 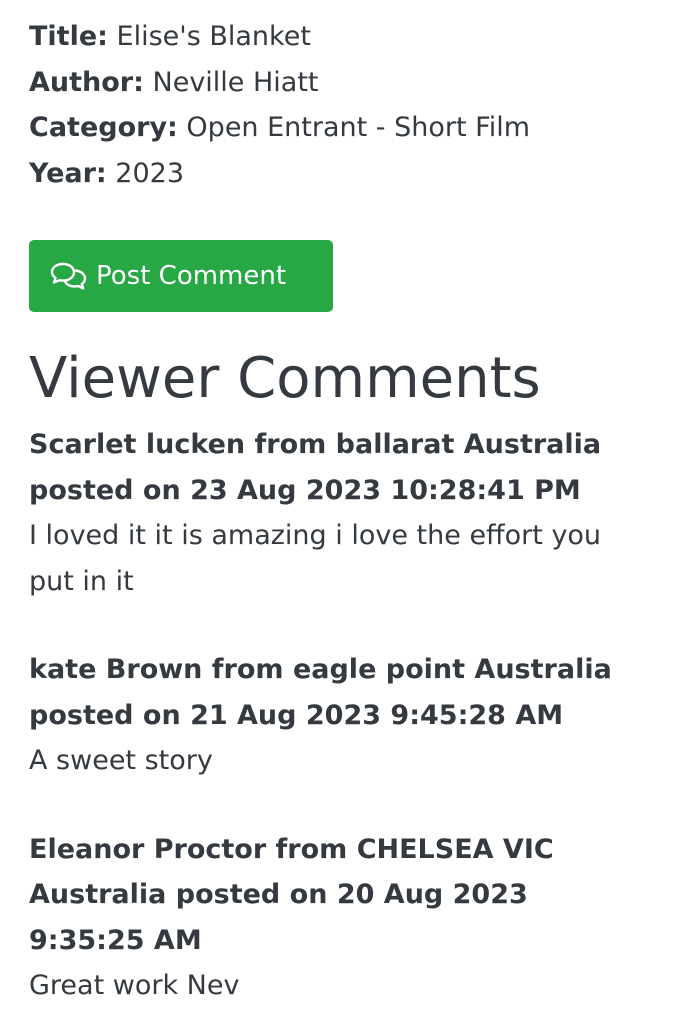 What do you see at coordinates (103, 127) in the screenshot?
I see `category-label: Category:` at bounding box center [103, 127].